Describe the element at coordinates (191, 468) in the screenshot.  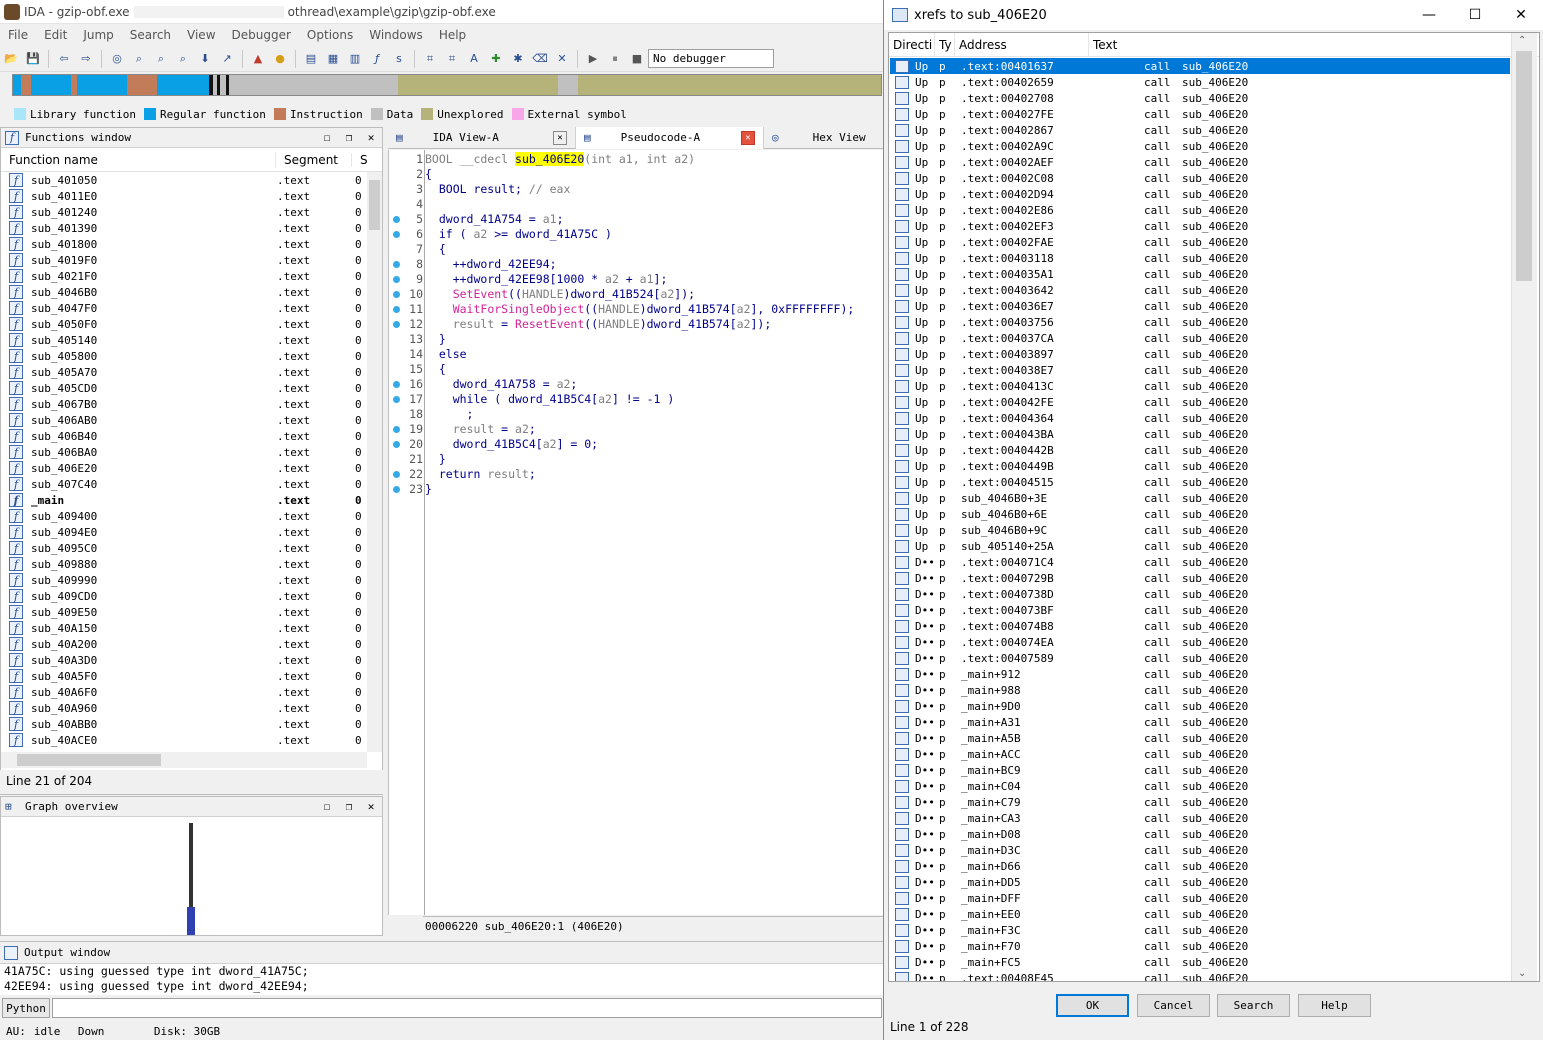
I see `function-row: f sub_406E20 .text 0` at that location.